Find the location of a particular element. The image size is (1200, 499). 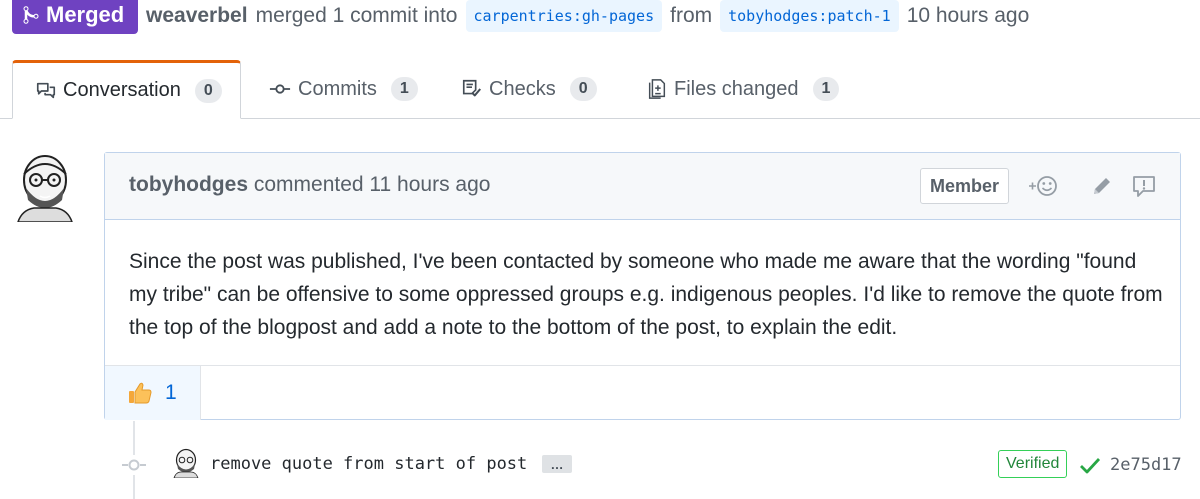

comment-author-link: tobyhodges is located at coordinates (188, 184).